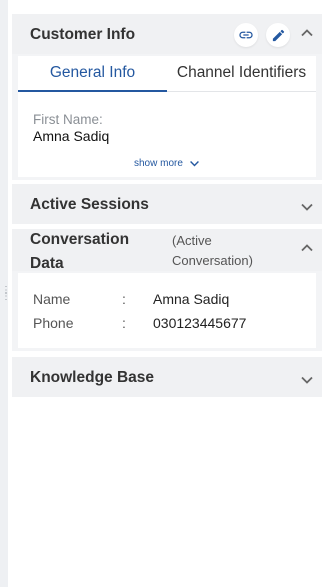  I want to click on first-name-label: First Name:, so click(68, 119).